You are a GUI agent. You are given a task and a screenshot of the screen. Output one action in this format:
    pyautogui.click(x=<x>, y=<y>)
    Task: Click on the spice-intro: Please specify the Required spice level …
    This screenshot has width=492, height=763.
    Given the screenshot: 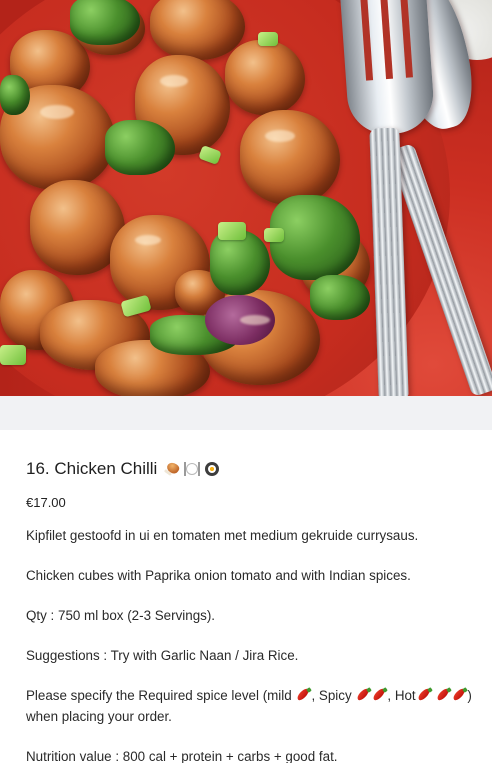 What is the action you would take?
    pyautogui.click(x=159, y=695)
    